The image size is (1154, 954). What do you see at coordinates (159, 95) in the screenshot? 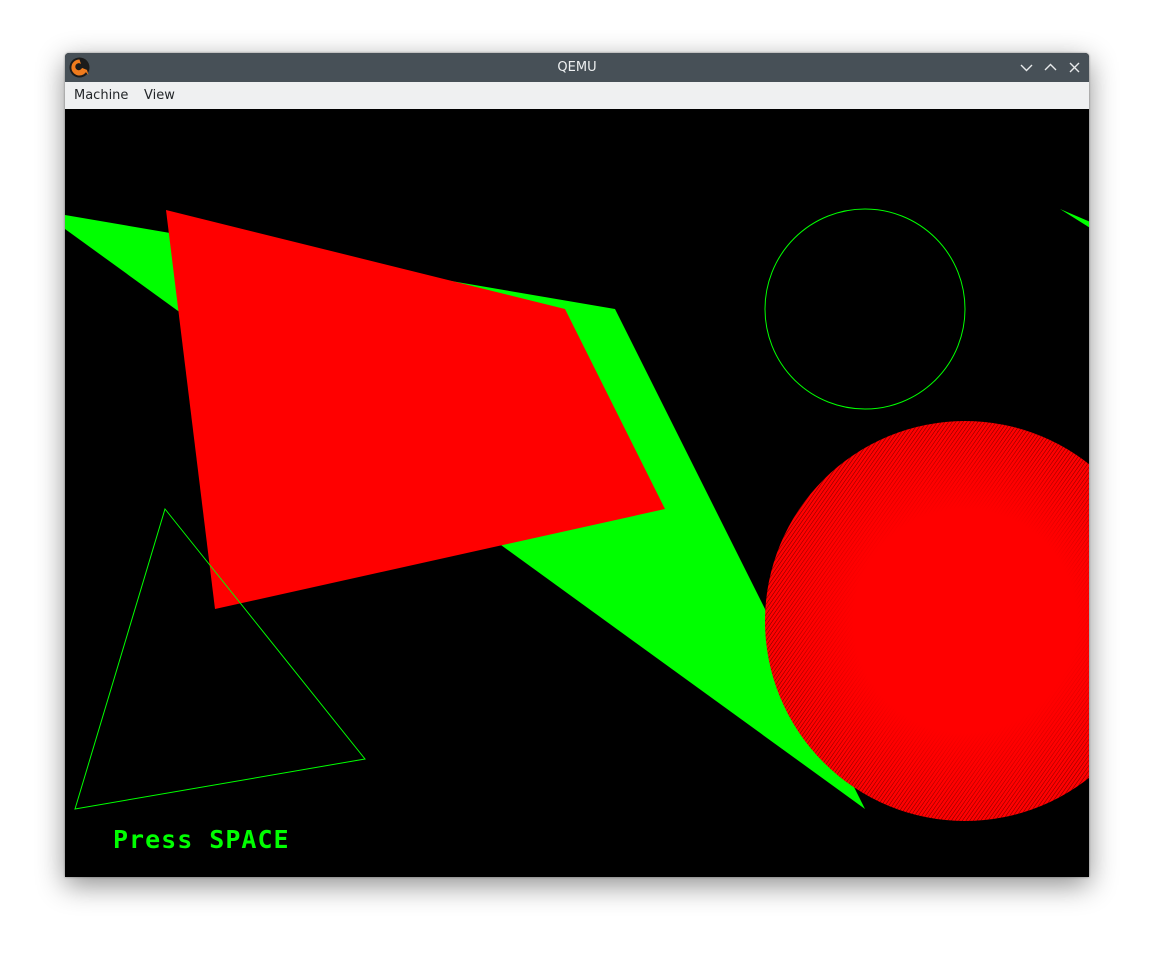
I see `menu-view: View` at bounding box center [159, 95].